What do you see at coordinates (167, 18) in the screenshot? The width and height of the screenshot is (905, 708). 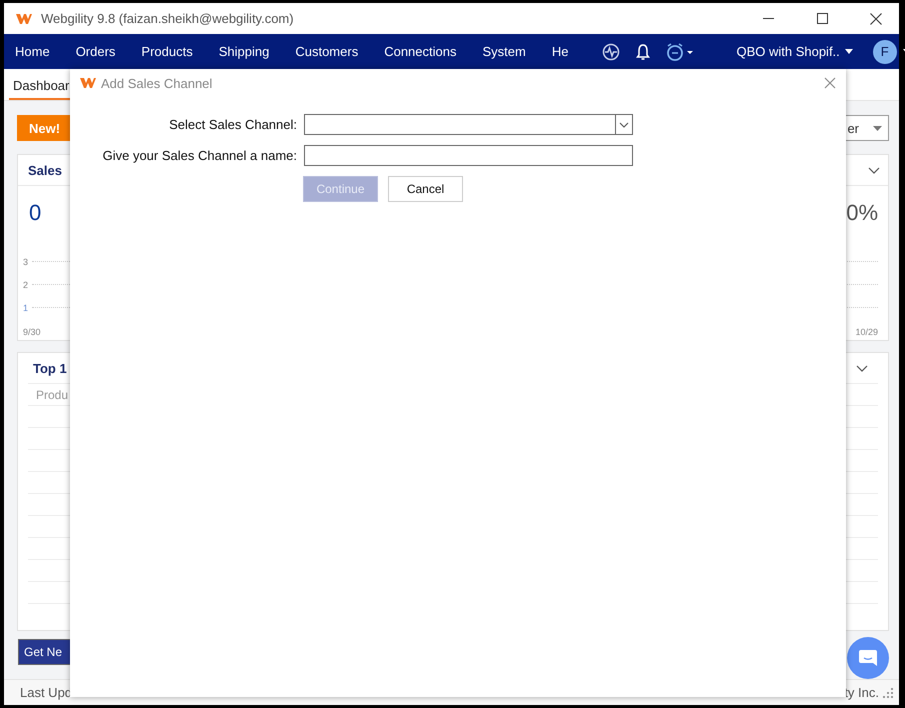 I see `window-title: Webgility 9.8 (faizan.sheikh@webgility.com)` at bounding box center [167, 18].